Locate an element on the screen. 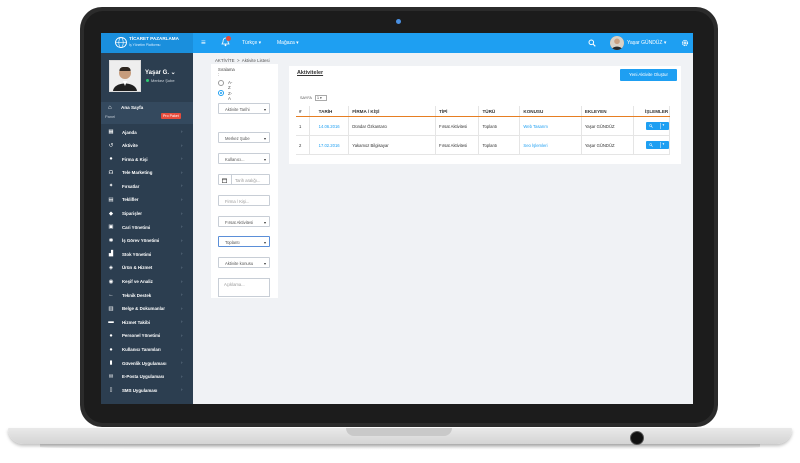 Image resolution: width=800 pixels, height=463 pixels. sidebar-item: ▣ Cari Yönetimi › is located at coordinates (147, 228).